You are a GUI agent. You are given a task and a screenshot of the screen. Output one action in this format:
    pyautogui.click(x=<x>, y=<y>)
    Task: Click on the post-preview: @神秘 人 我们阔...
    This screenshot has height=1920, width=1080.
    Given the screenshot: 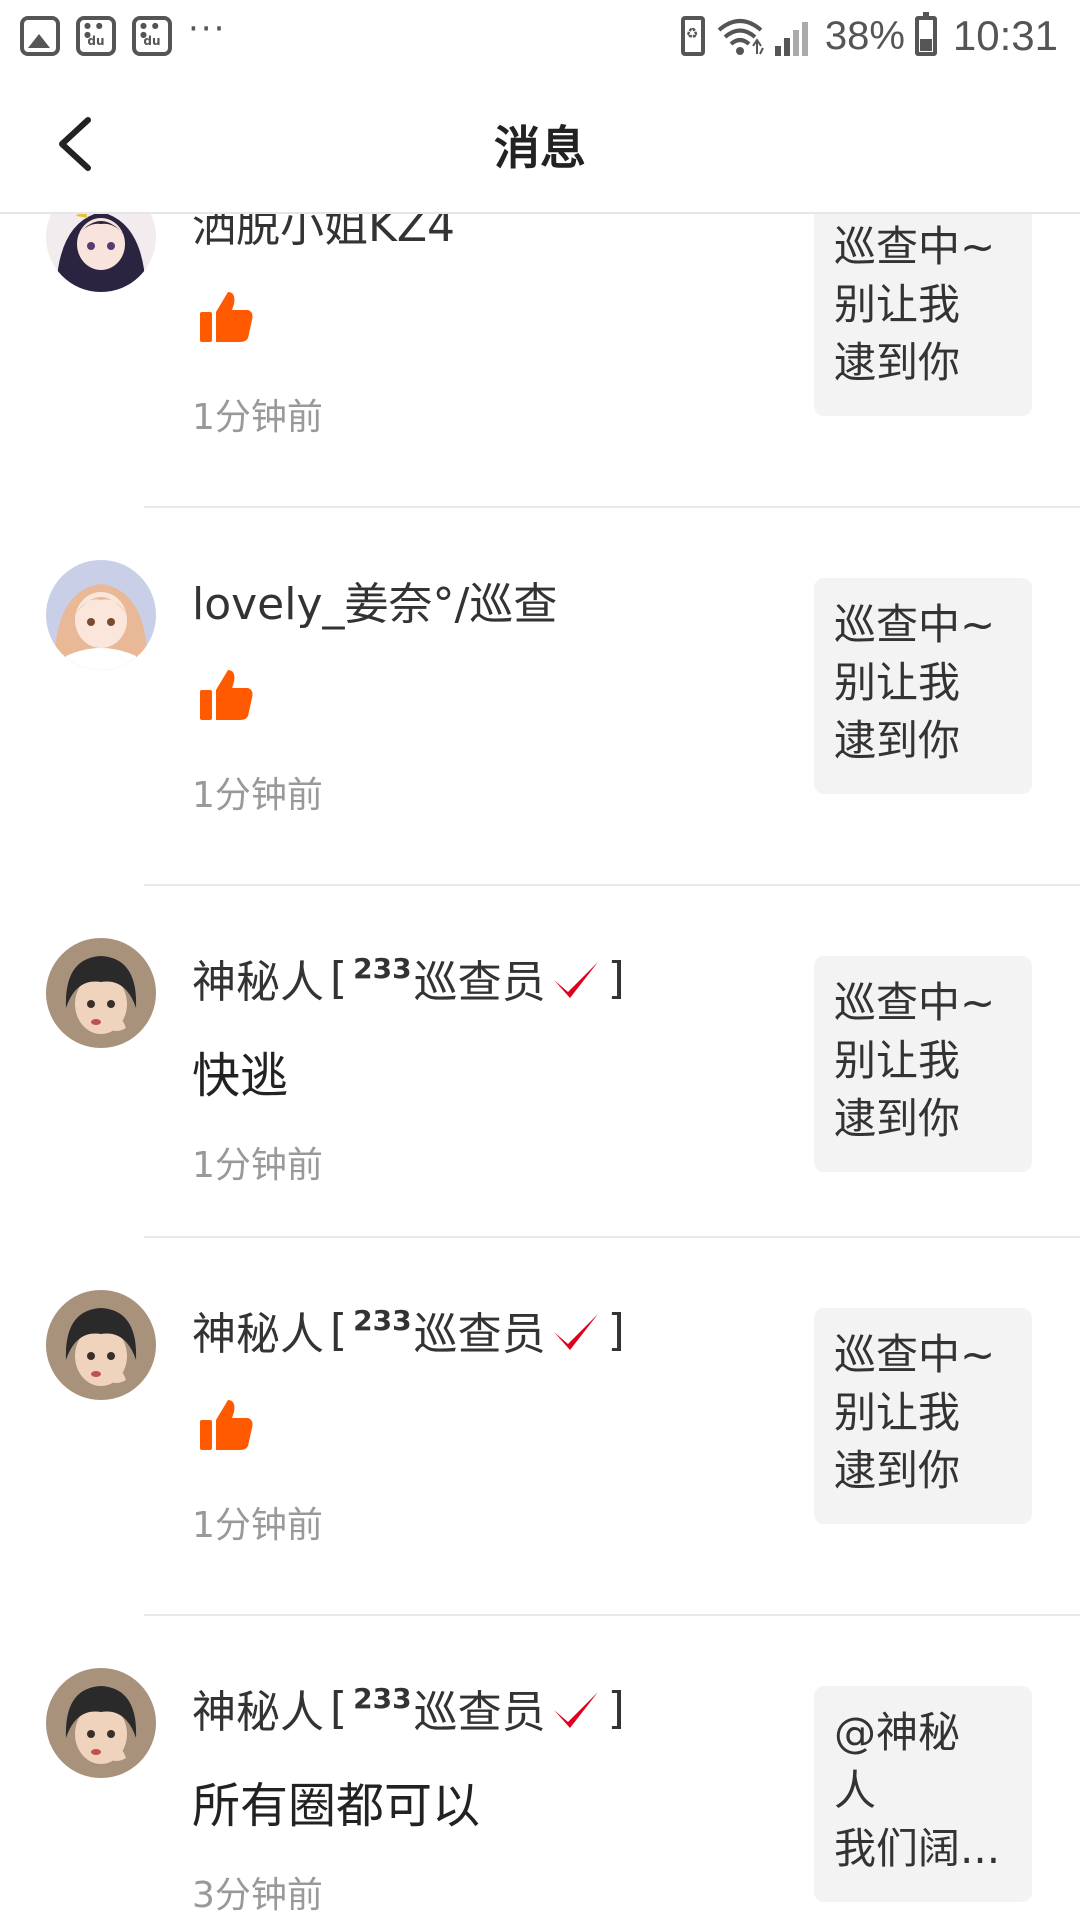 What is the action you would take?
    pyautogui.click(x=923, y=1794)
    